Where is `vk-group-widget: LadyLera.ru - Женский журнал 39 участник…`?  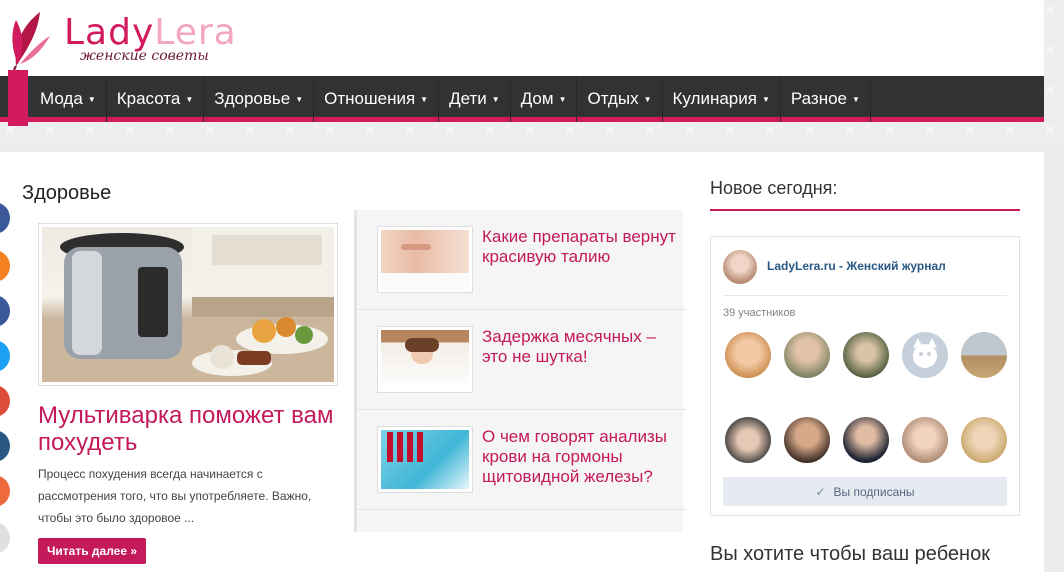
vk-group-widget: LadyLera.ru - Женский журнал 39 участник… is located at coordinates (865, 376).